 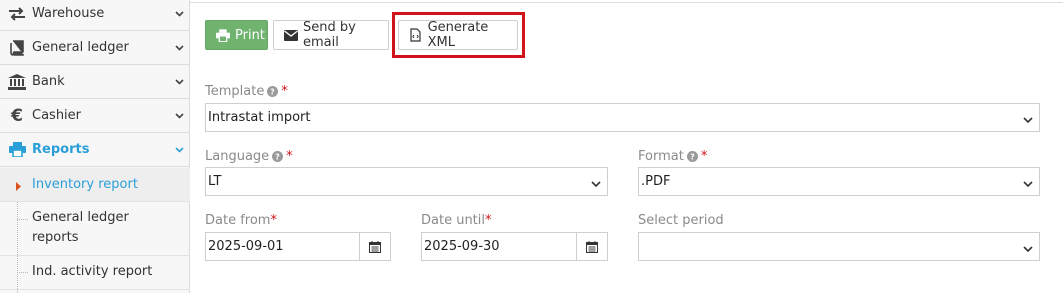 I want to click on print-button: Print, so click(x=236, y=35).